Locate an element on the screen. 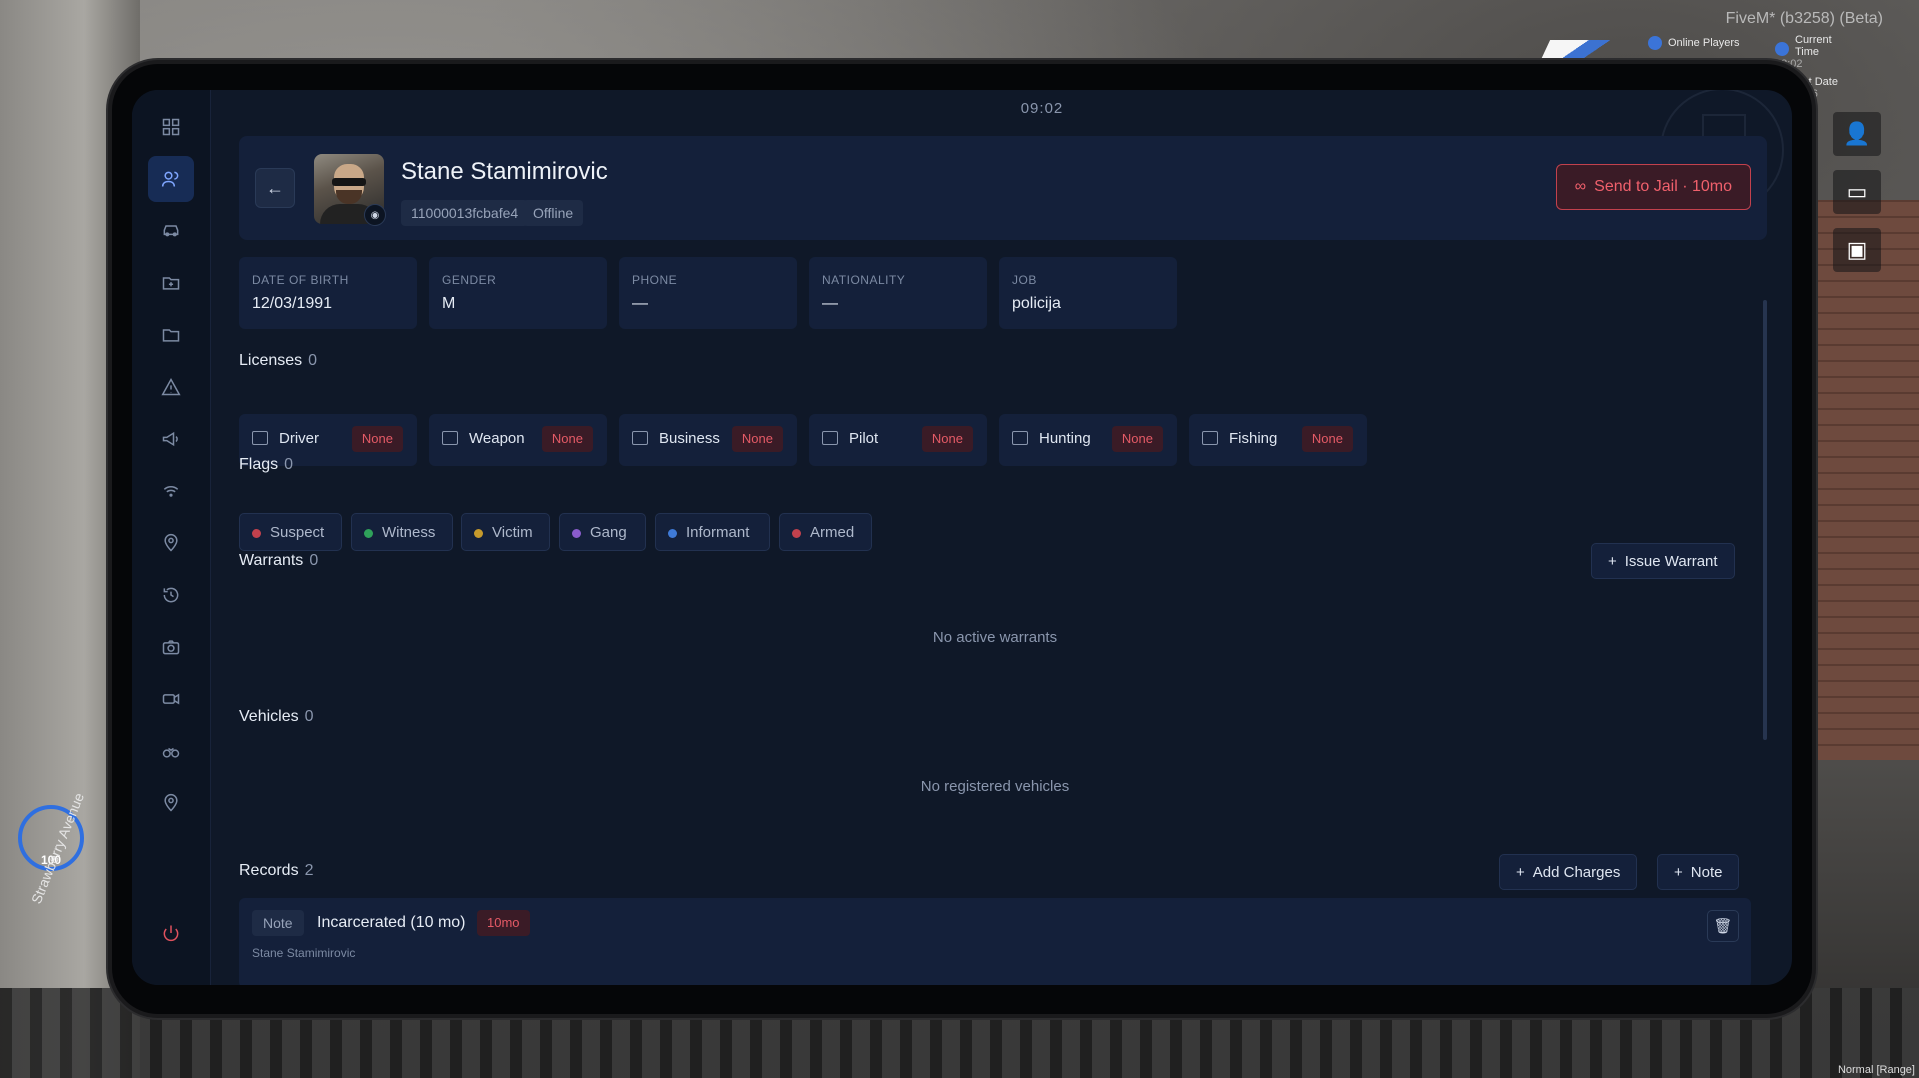 The image size is (1919, 1078). send-to-jail-button: ∞ Send to Jail · 10mo is located at coordinates (1653, 187).